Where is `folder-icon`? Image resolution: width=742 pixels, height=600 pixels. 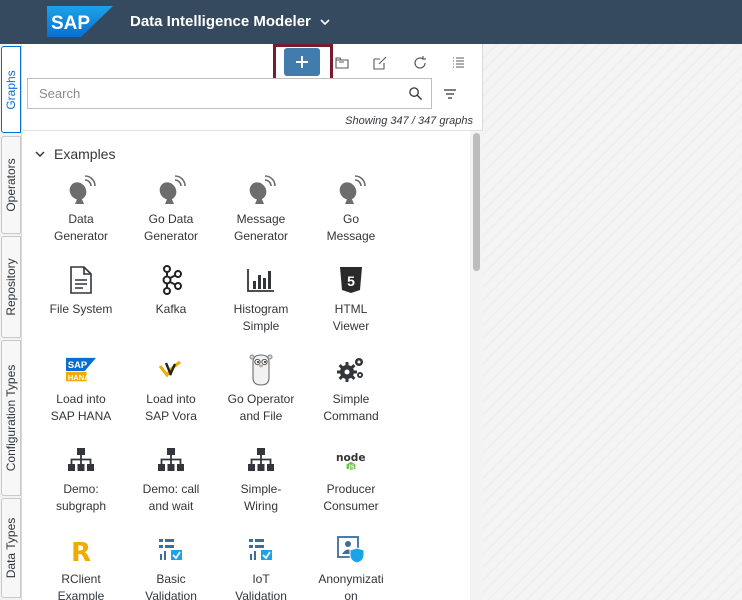
folder-icon is located at coordinates (342, 63).